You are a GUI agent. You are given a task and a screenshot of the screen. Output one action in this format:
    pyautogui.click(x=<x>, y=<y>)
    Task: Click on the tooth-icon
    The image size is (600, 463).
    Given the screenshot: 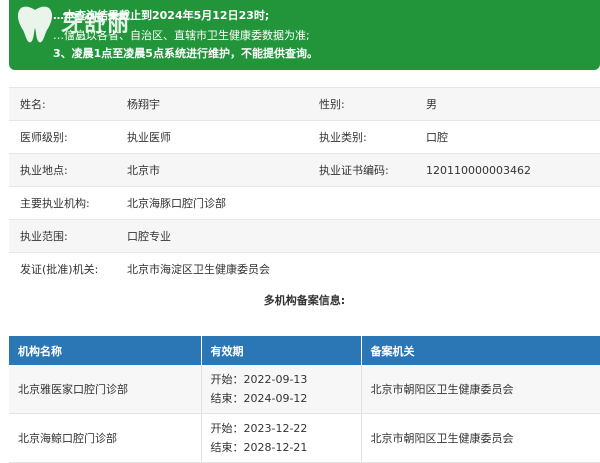 What is the action you would take?
    pyautogui.click(x=35, y=24)
    